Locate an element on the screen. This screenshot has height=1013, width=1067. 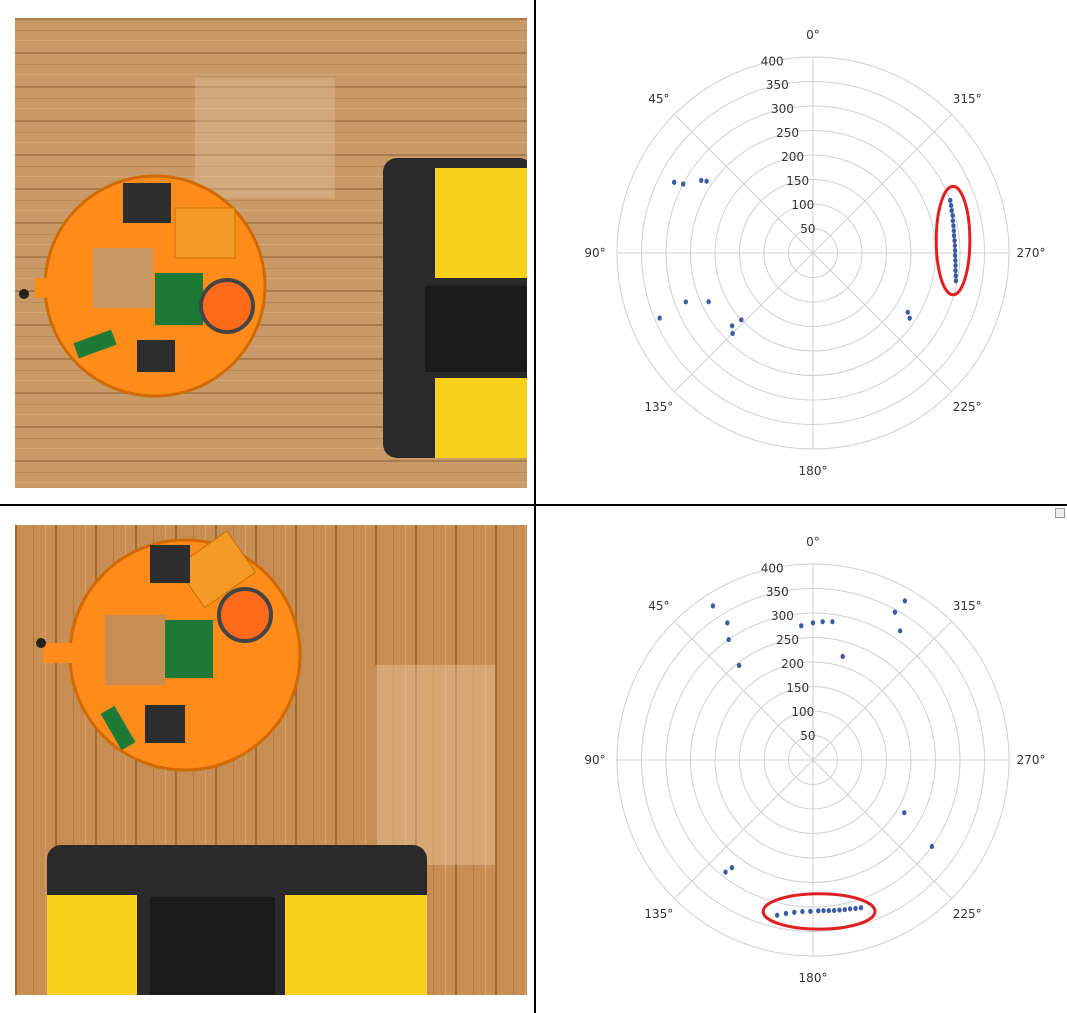
radial-tick-label: 300 is located at coordinates (782, 109).